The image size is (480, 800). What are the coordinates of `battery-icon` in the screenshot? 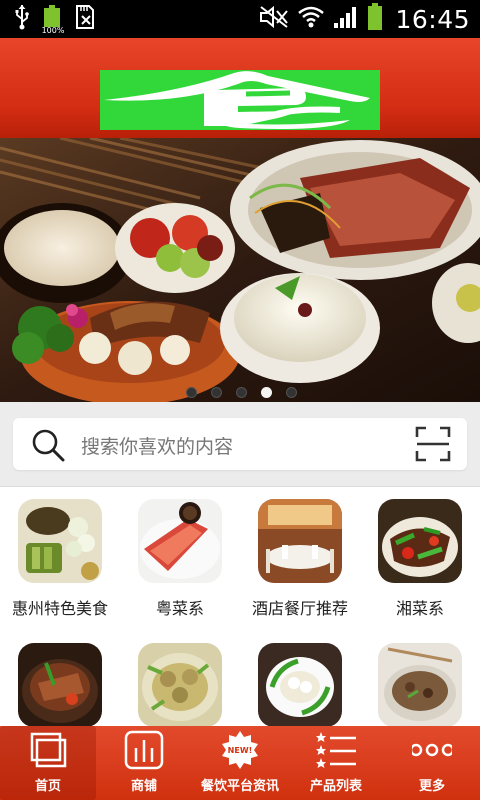 It's located at (375, 19).